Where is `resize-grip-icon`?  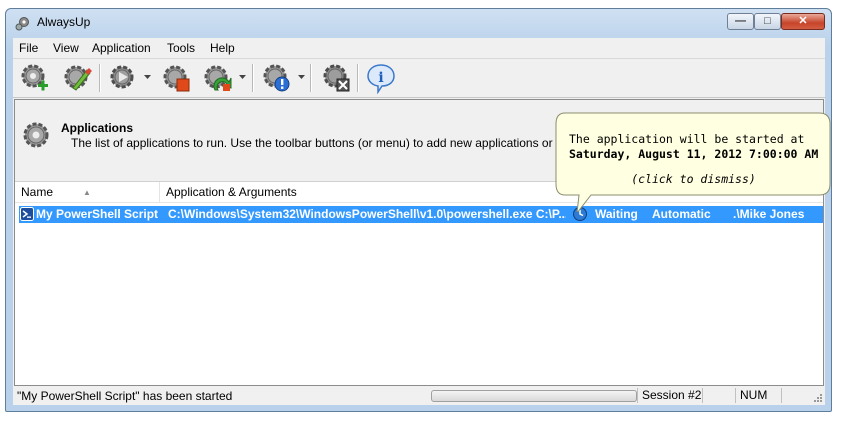
resize-grip-icon is located at coordinates (818, 398).